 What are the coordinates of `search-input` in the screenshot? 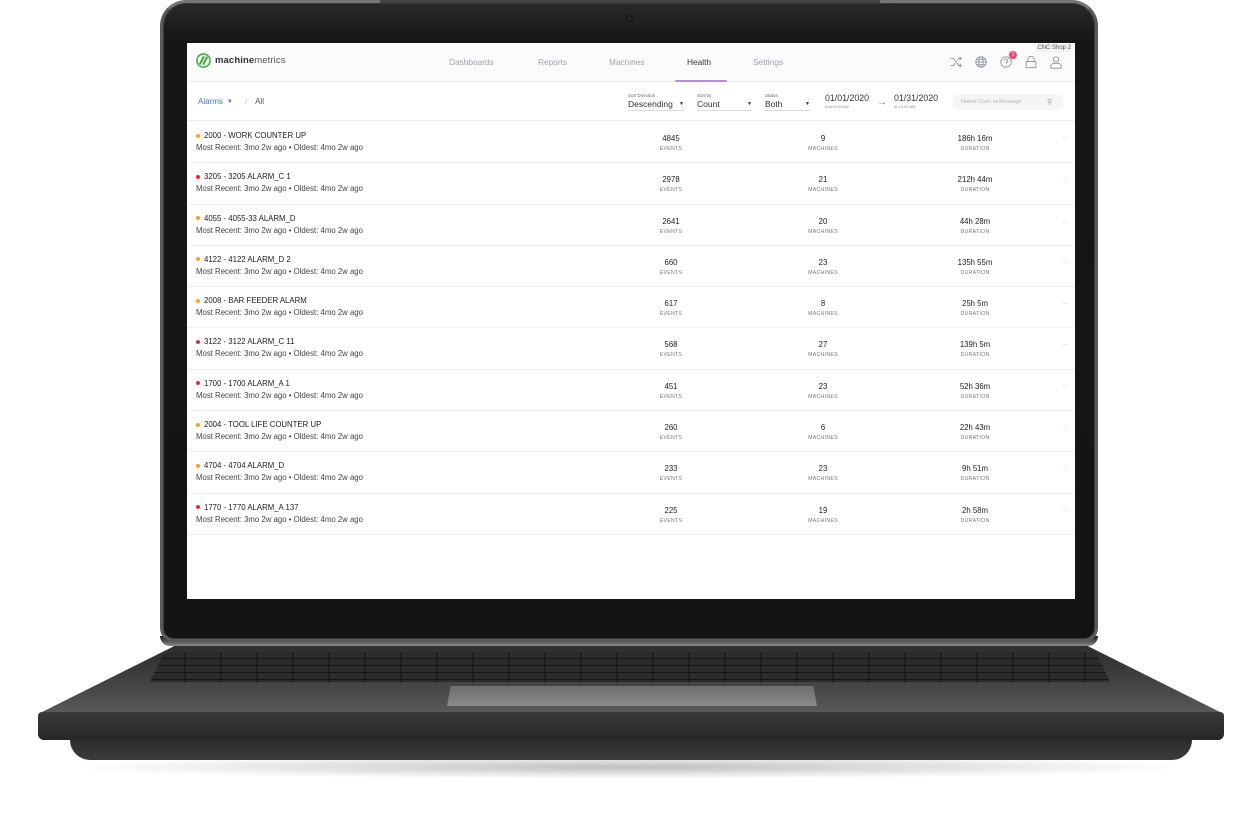 It's located at (1004, 102).